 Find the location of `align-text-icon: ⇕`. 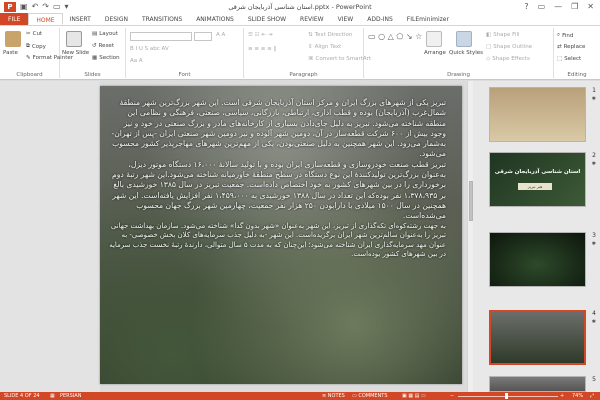

align-text-icon: ⇕ is located at coordinates (310, 47).